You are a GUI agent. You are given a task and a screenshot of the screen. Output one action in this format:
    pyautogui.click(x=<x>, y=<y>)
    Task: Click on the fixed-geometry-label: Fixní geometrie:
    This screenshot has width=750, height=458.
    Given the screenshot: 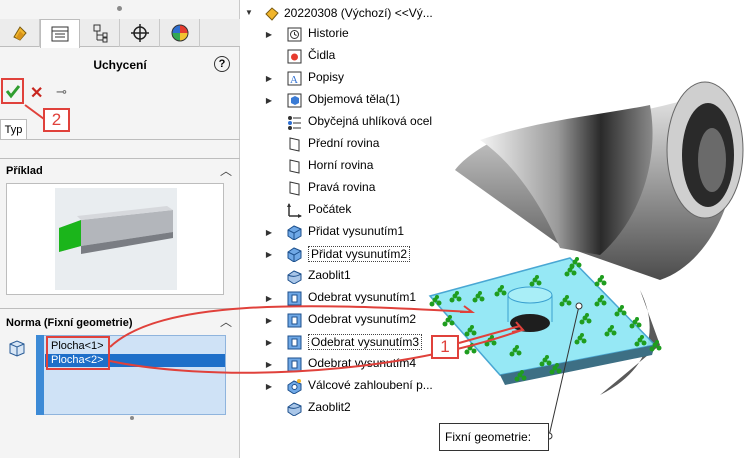 What is the action you would take?
    pyautogui.click(x=494, y=437)
    